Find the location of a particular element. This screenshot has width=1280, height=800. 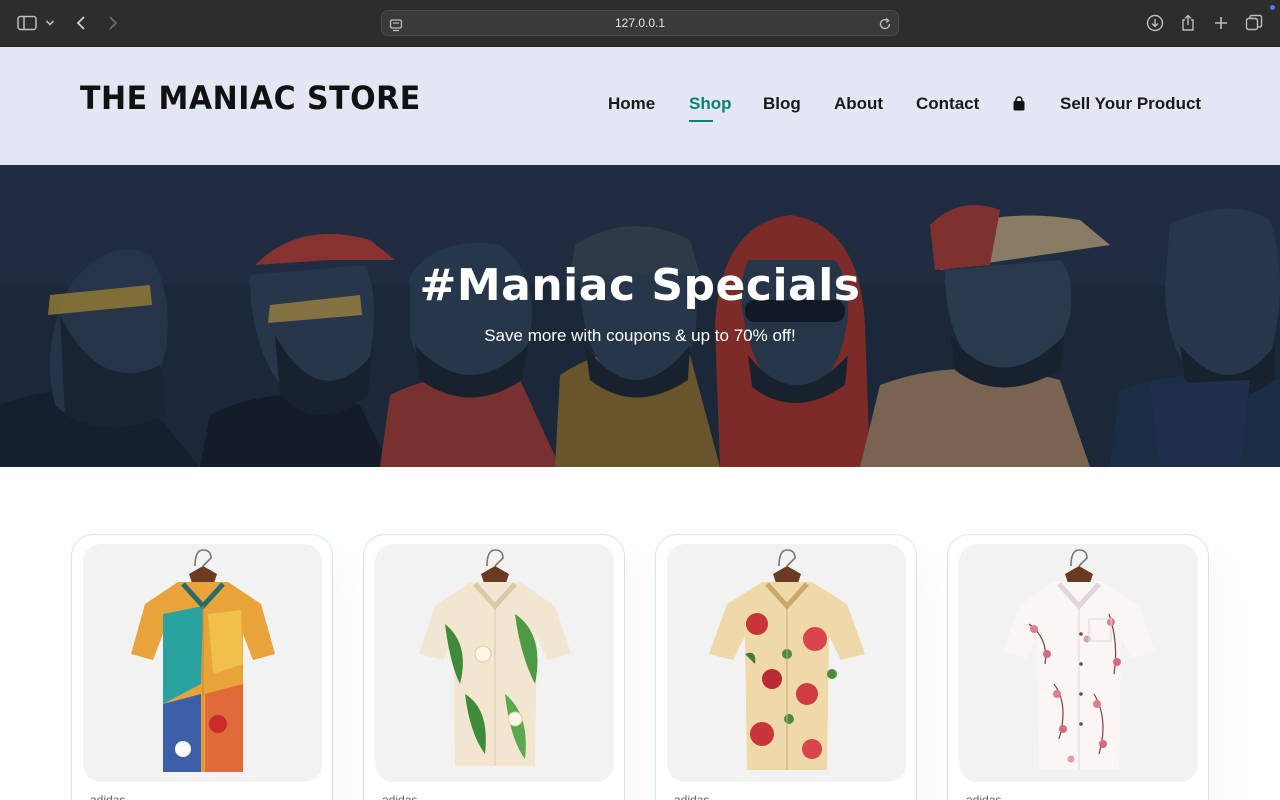

reload-icon is located at coordinates (885, 25).